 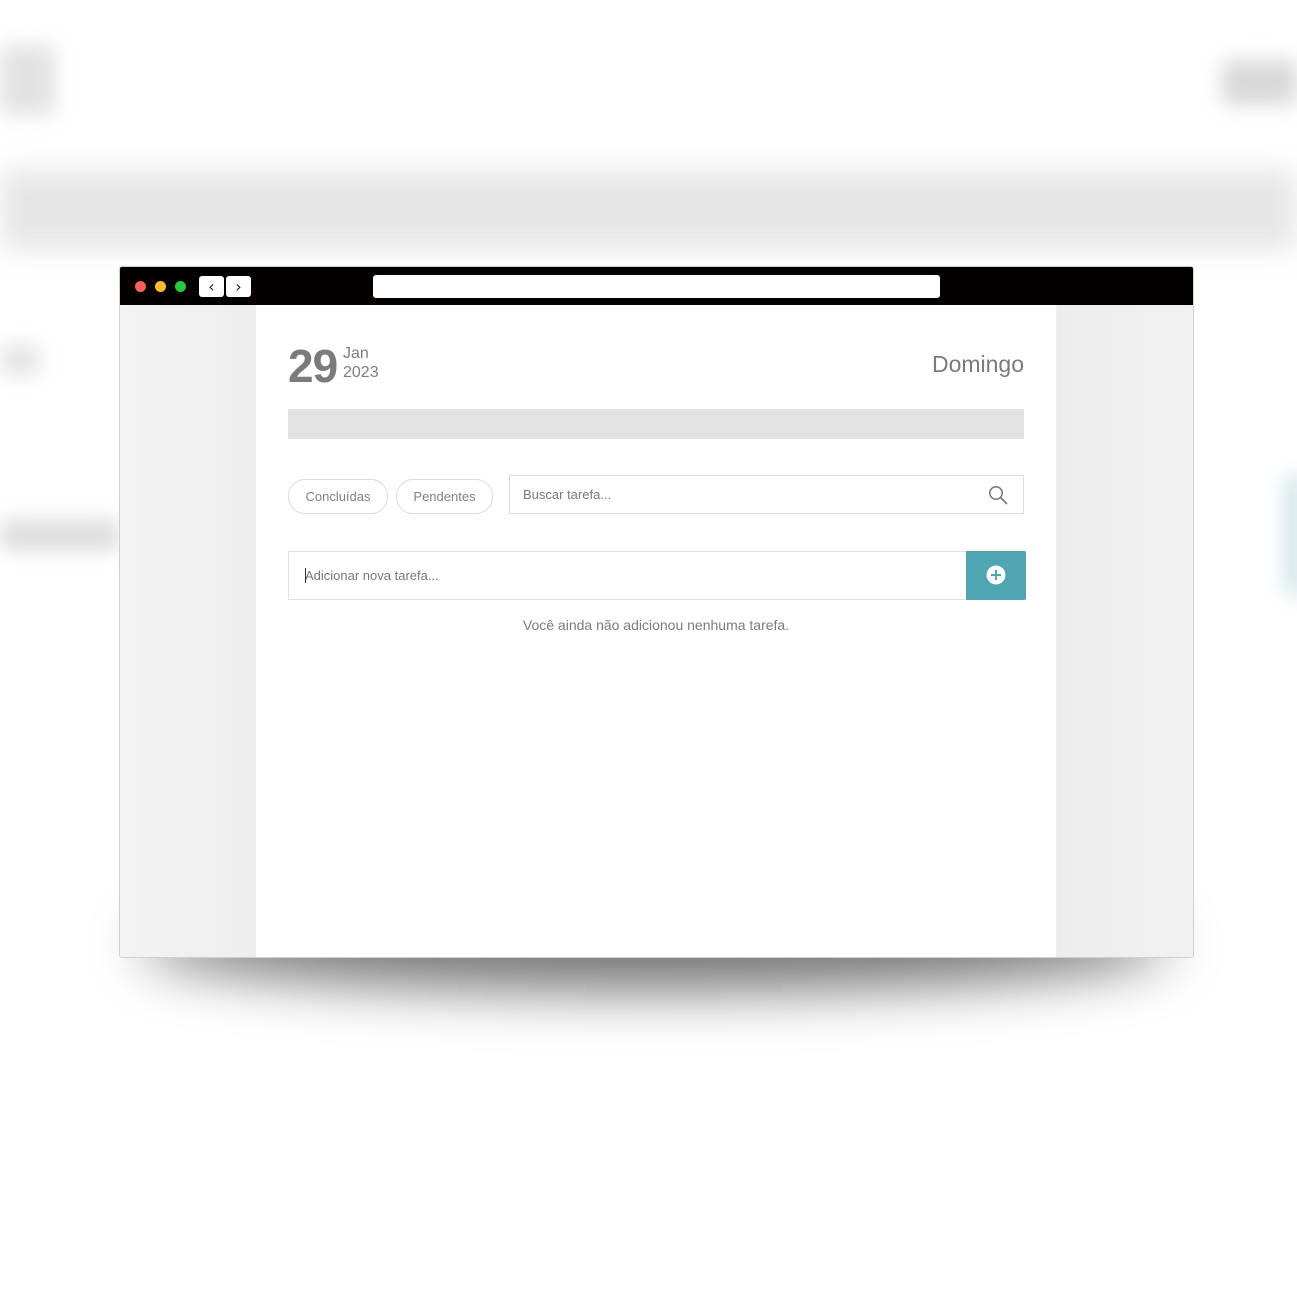 What do you see at coordinates (1125, 631) in the screenshot?
I see `page-gutter-right` at bounding box center [1125, 631].